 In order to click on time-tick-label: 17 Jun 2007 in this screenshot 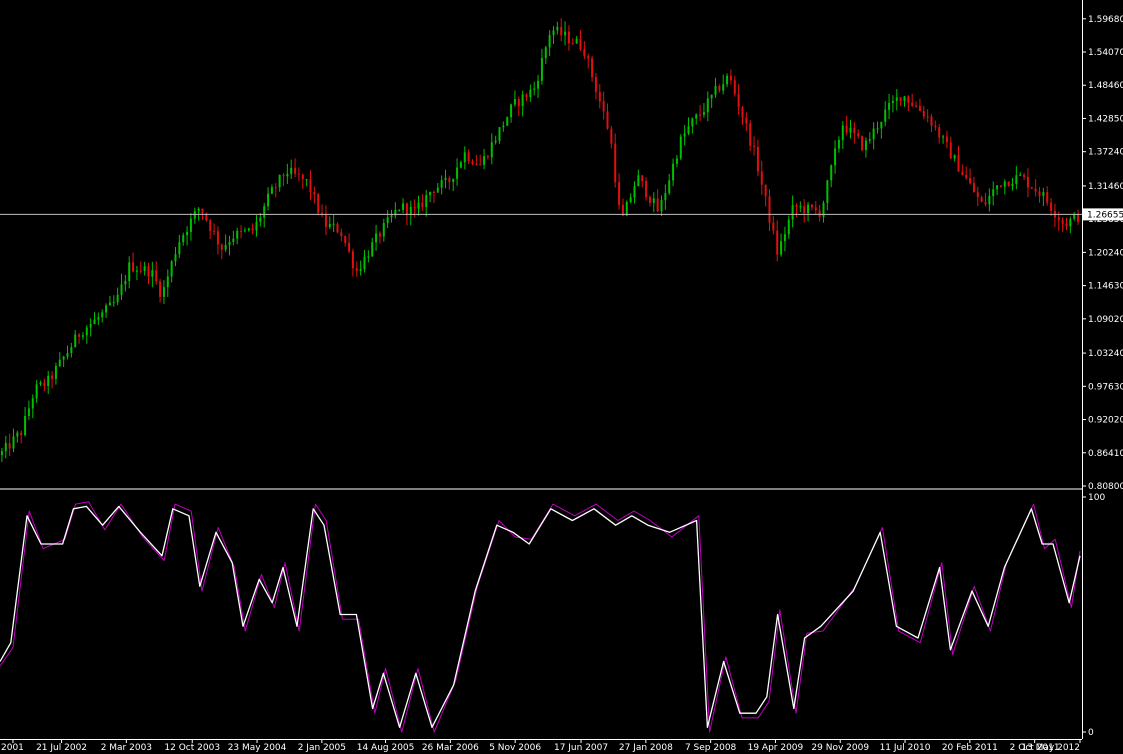, I will do `click(581, 748)`.